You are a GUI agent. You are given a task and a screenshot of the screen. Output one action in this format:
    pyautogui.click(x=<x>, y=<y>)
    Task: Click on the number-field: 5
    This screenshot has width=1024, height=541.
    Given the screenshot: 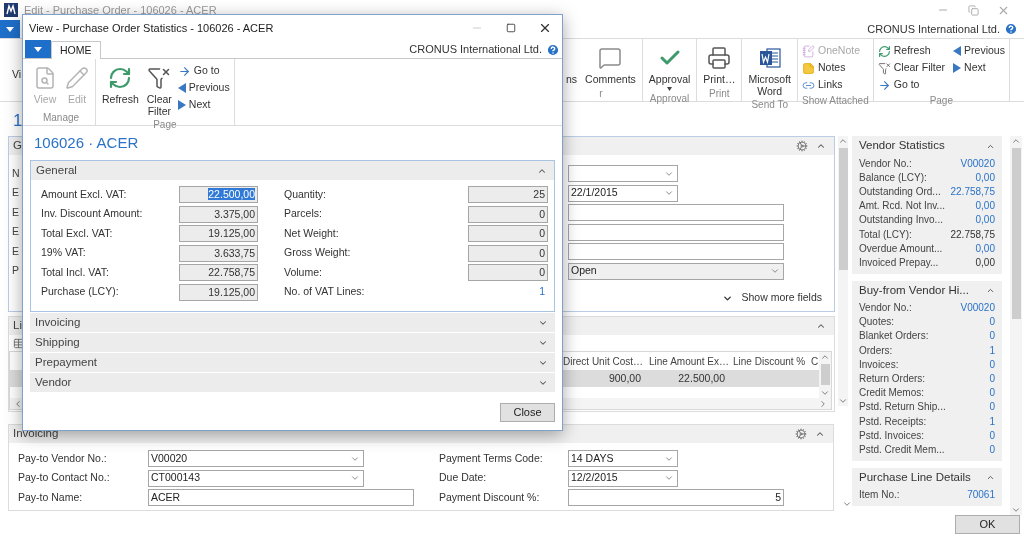 What is the action you would take?
    pyautogui.click(x=676, y=498)
    